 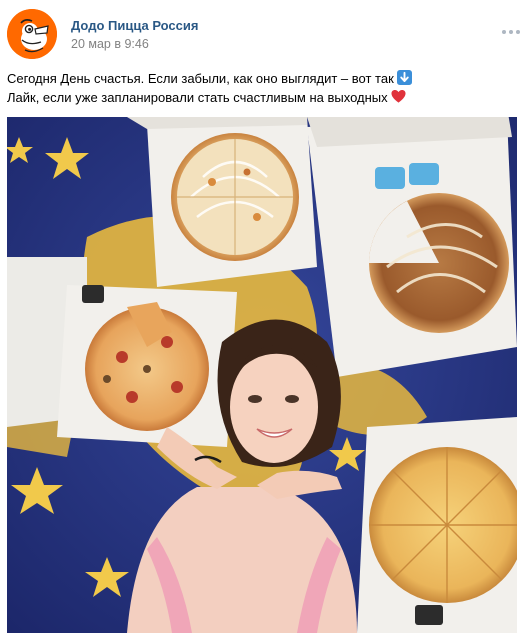 I want to click on dodo-logo-icon, so click(x=32, y=34).